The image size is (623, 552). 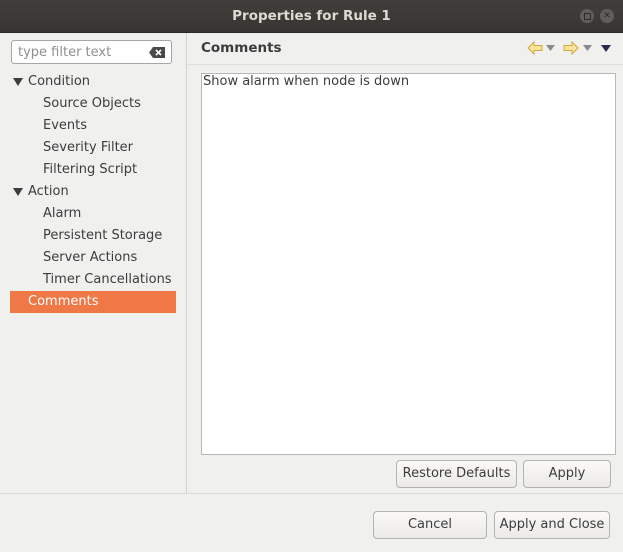 I want to click on maximize-icon, so click(x=587, y=16).